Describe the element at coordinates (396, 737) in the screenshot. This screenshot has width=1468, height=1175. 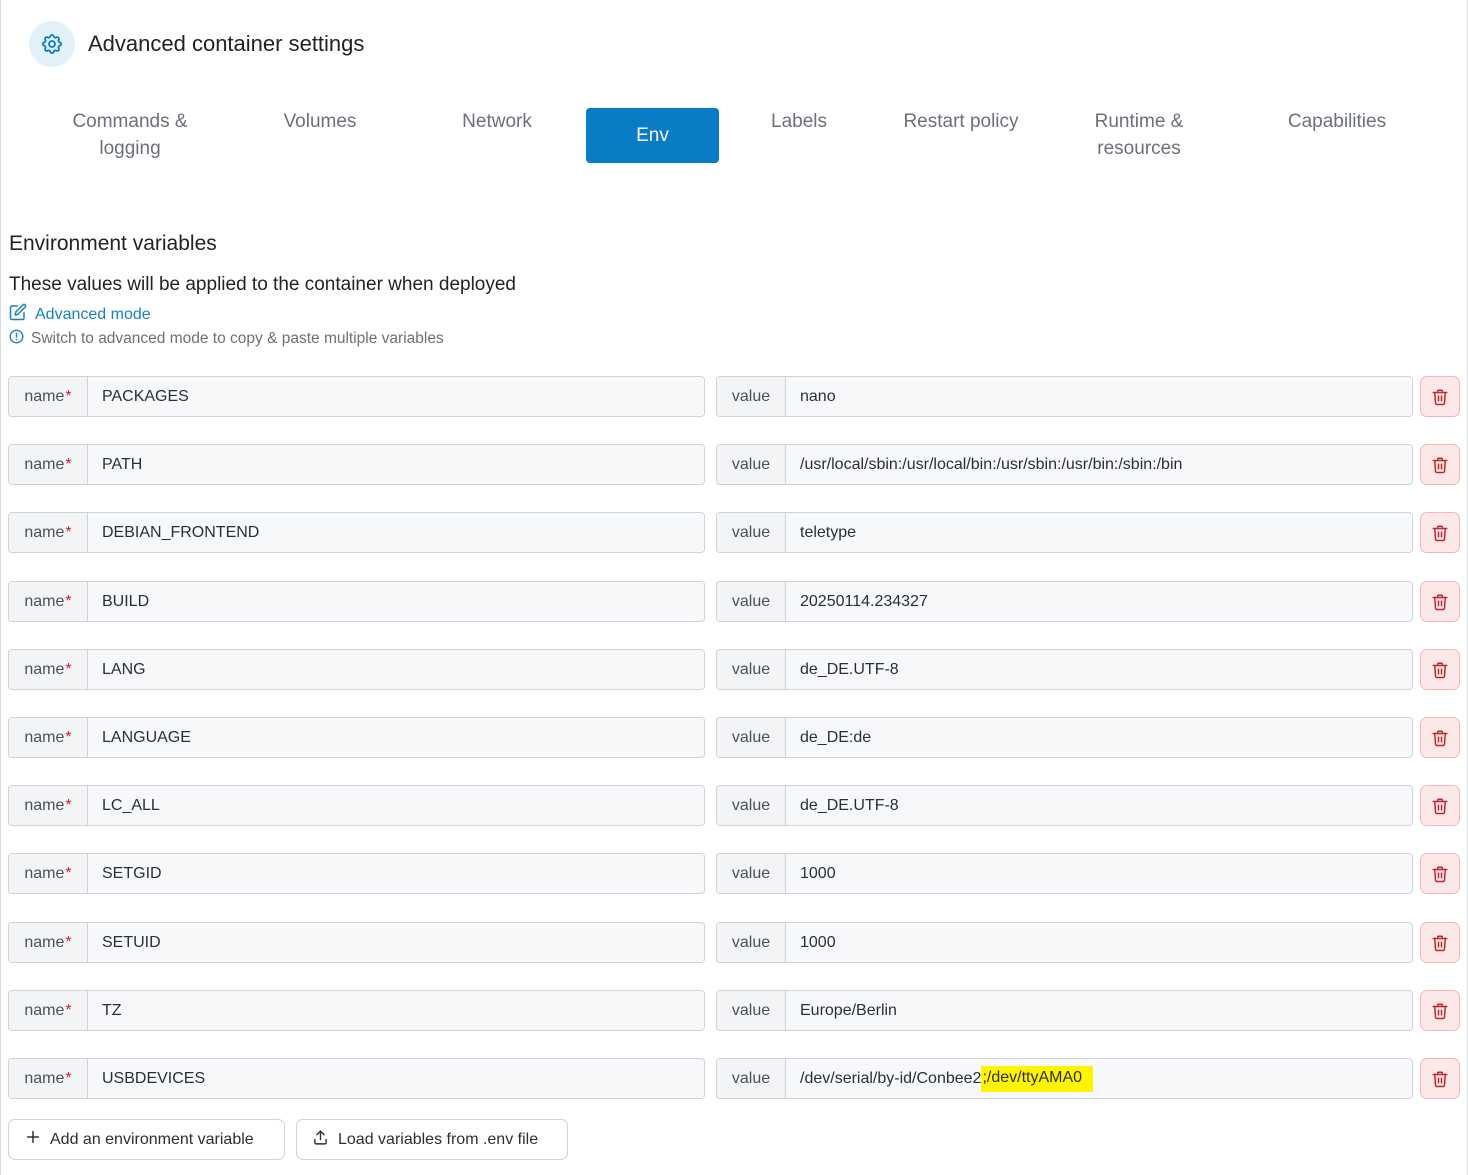
I see `env-name-input: LANGUAGE` at that location.